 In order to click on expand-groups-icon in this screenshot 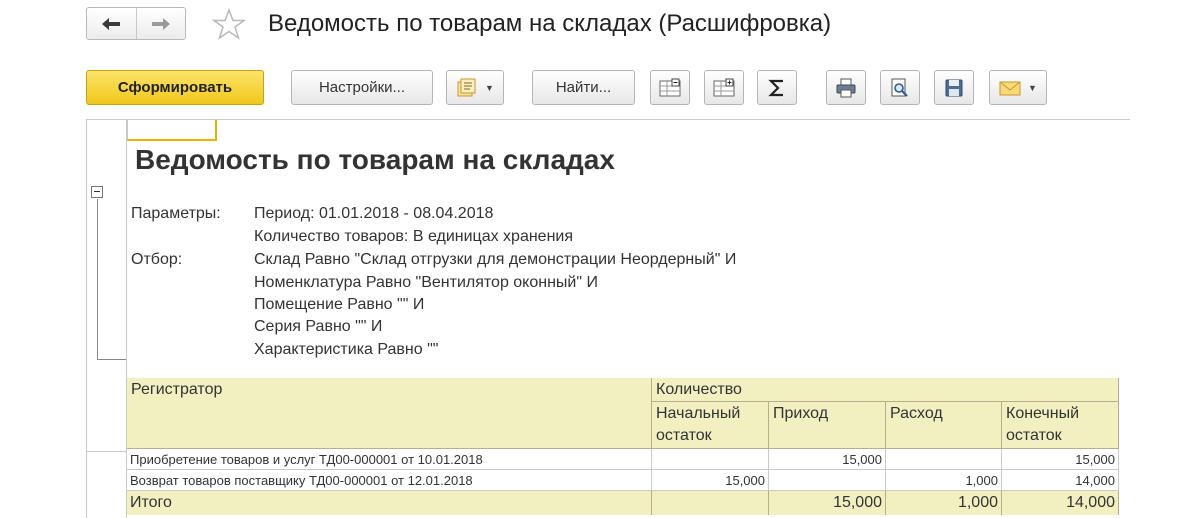, I will do `click(724, 87)`.